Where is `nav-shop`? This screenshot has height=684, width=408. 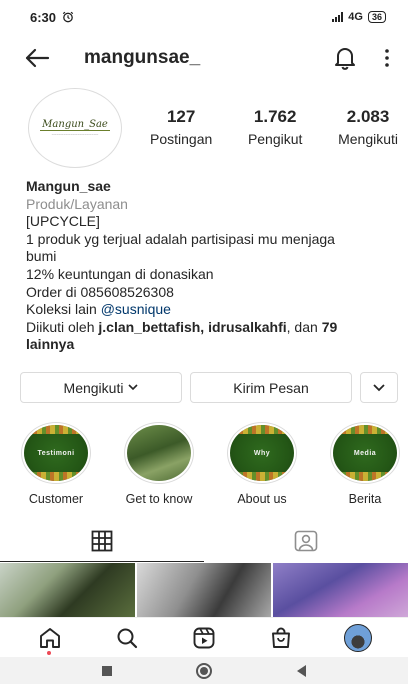 nav-shop is located at coordinates (281, 638).